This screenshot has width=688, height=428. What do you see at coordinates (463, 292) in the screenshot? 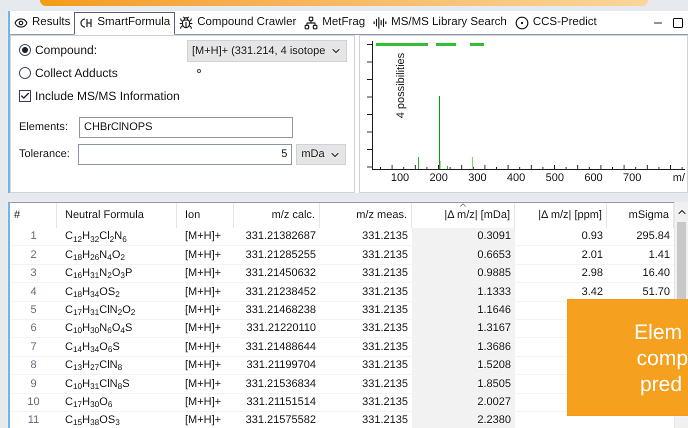
I see `table-cell: 1.1333` at bounding box center [463, 292].